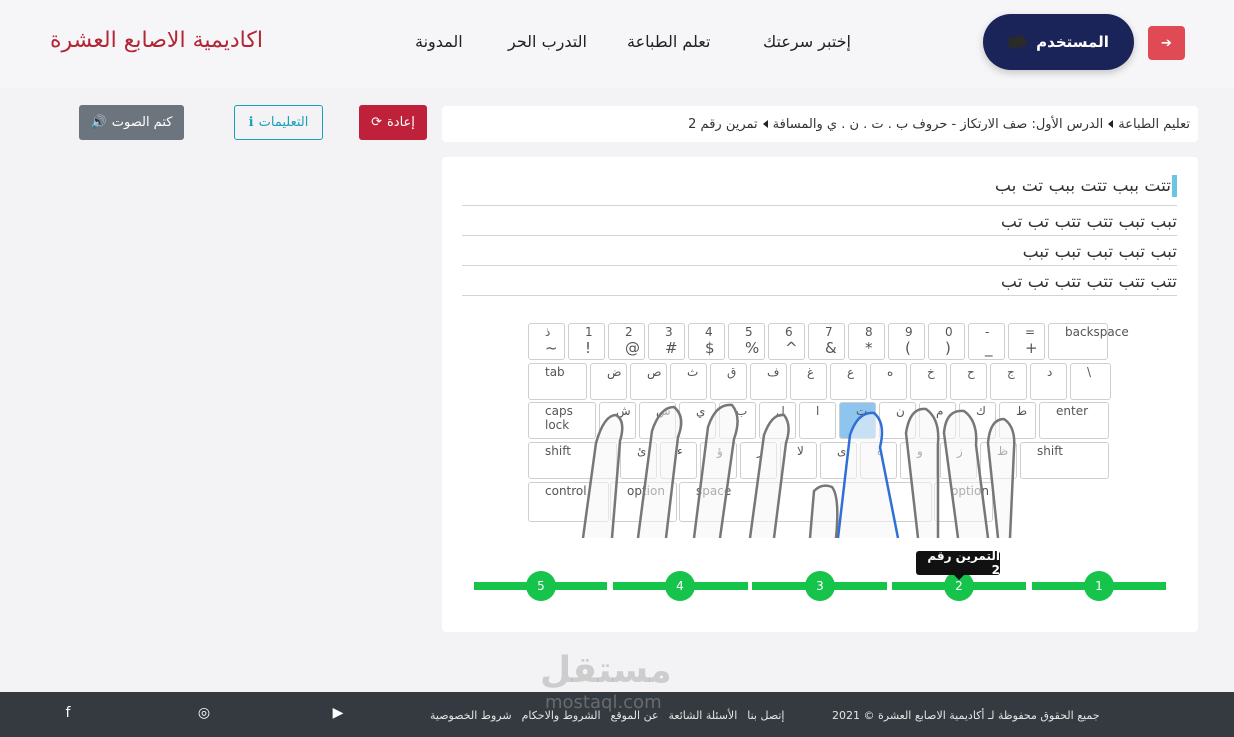  What do you see at coordinates (703, 715) in the screenshot?
I see `footer-link-faq: الأسئلة الشائعة` at bounding box center [703, 715].